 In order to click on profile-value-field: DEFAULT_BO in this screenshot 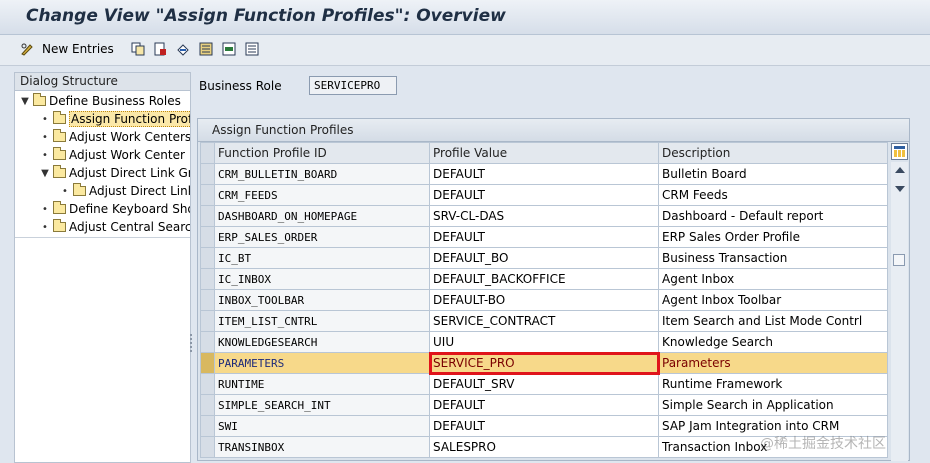, I will do `click(544, 258)`.